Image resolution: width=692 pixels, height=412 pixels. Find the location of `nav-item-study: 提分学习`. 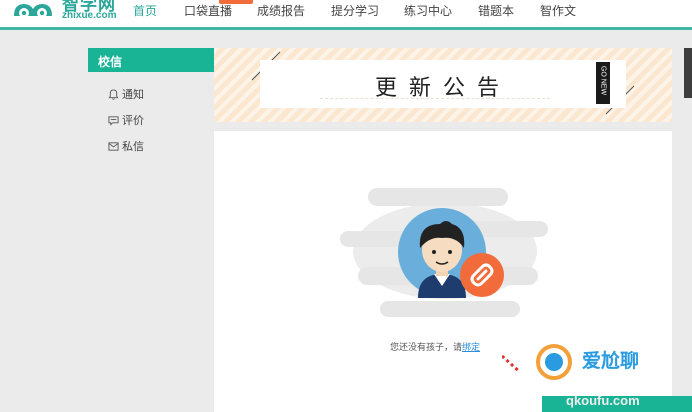

nav-item-study: 提分学习 is located at coordinates (355, 10).